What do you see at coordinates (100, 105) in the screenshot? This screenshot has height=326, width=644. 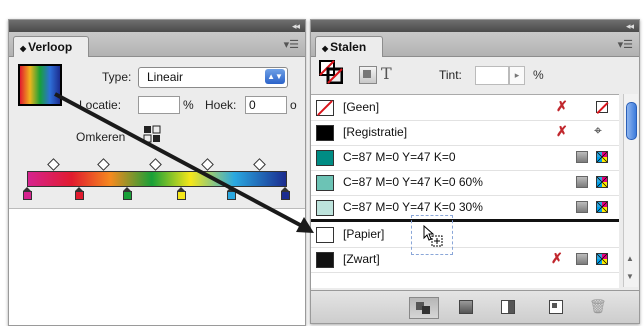 I see `locatie-label: Locatie:` at bounding box center [100, 105].